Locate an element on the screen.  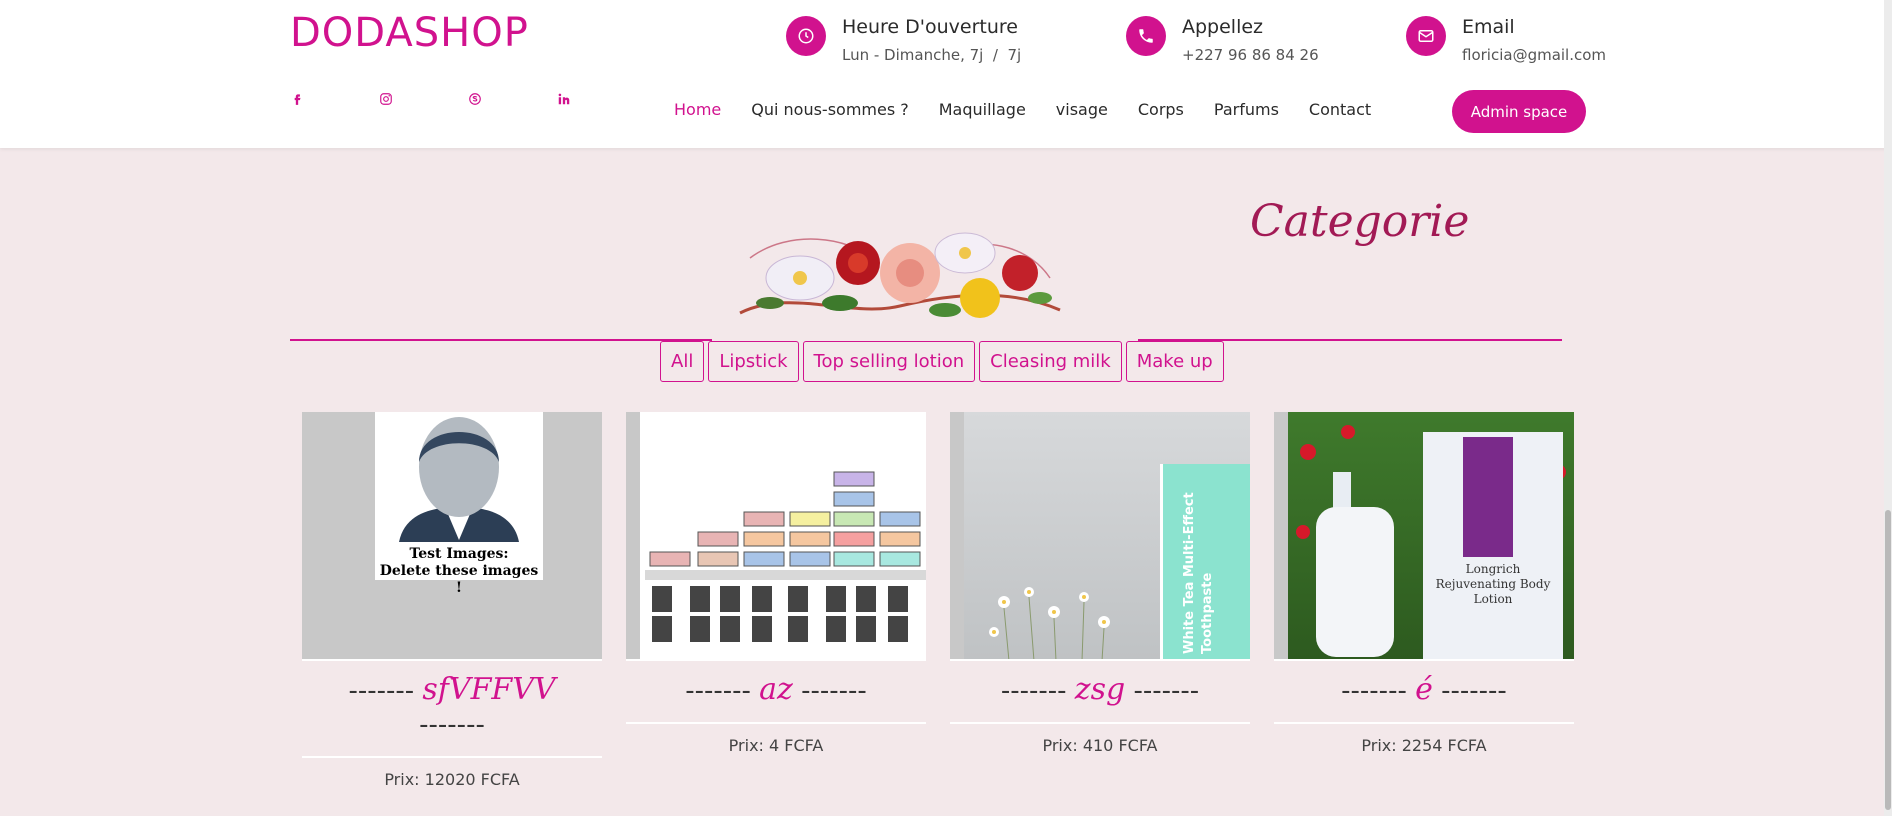
social-links is located at coordinates (468, 102).